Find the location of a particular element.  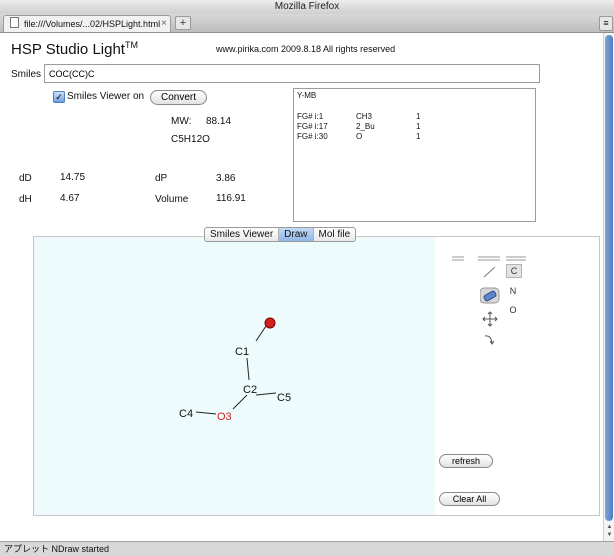

smiles-viewer-label: Smiles Viewer on is located at coordinates (106, 96).